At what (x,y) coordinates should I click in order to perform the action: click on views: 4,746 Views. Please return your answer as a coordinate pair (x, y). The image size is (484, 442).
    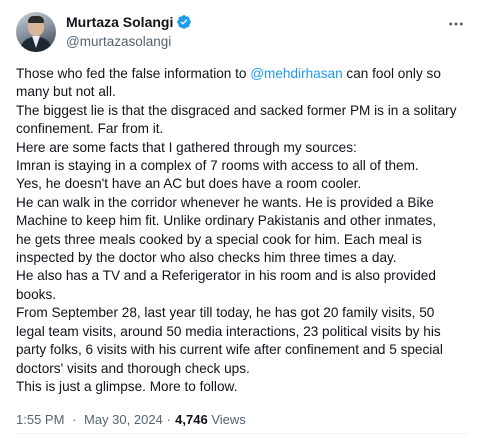
    Looking at the image, I should click on (210, 419).